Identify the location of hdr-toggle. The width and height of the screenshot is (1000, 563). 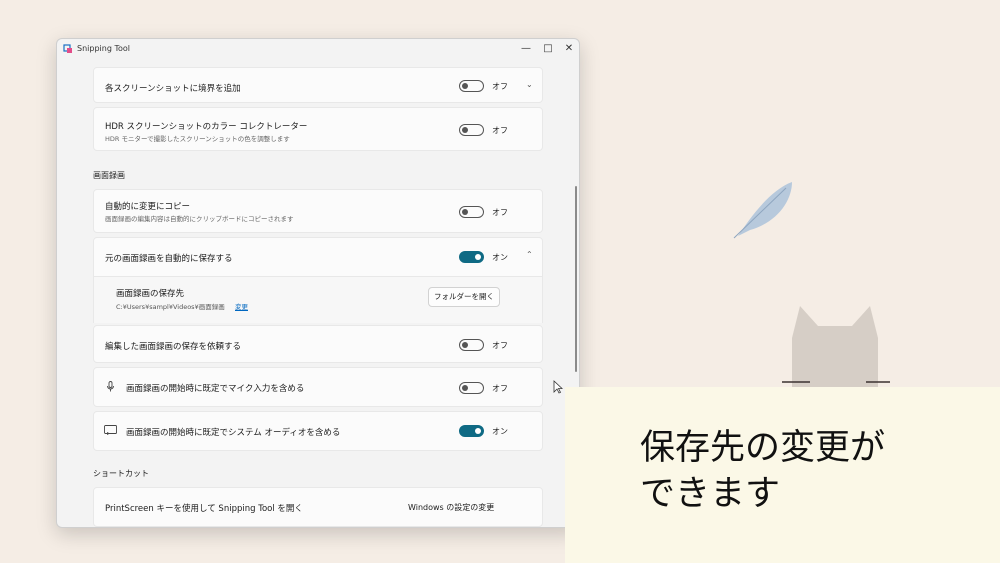
(471, 130).